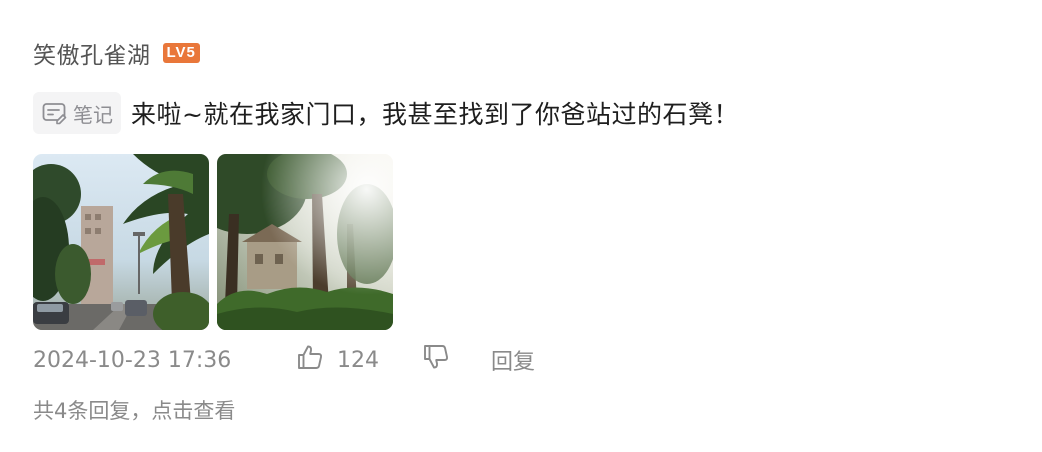 The image size is (1042, 452). I want to click on note-tag: 笔记, so click(77, 113).